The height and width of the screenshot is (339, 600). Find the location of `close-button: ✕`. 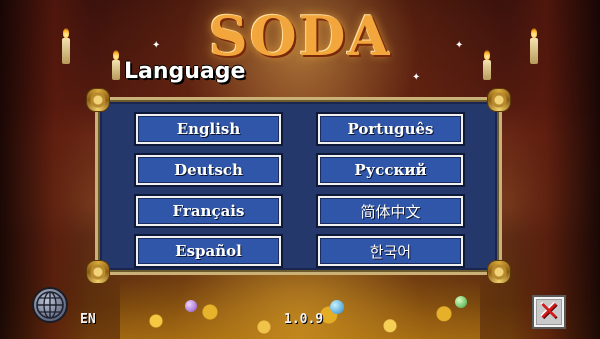

close-button: ✕ is located at coordinates (549, 312).